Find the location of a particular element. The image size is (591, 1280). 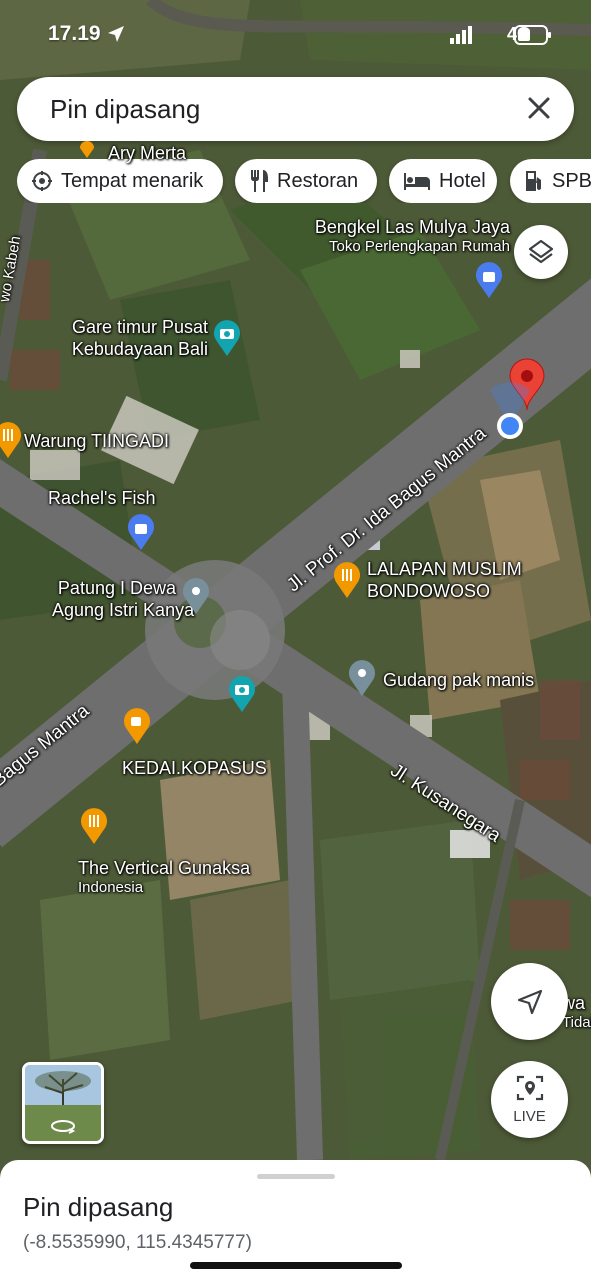

pin-title: Pin dipasang is located at coordinates (98, 1207).